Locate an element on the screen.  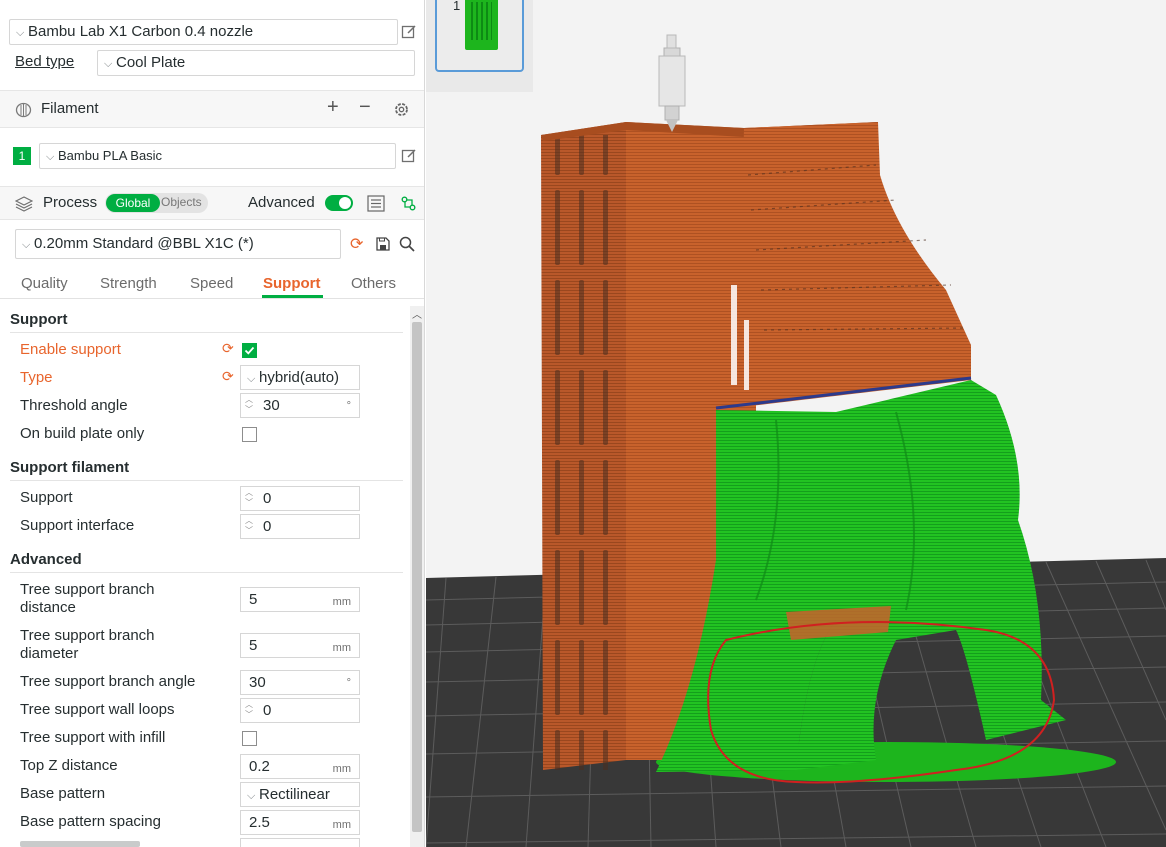
tab-quality: Quality is located at coordinates (44, 283).